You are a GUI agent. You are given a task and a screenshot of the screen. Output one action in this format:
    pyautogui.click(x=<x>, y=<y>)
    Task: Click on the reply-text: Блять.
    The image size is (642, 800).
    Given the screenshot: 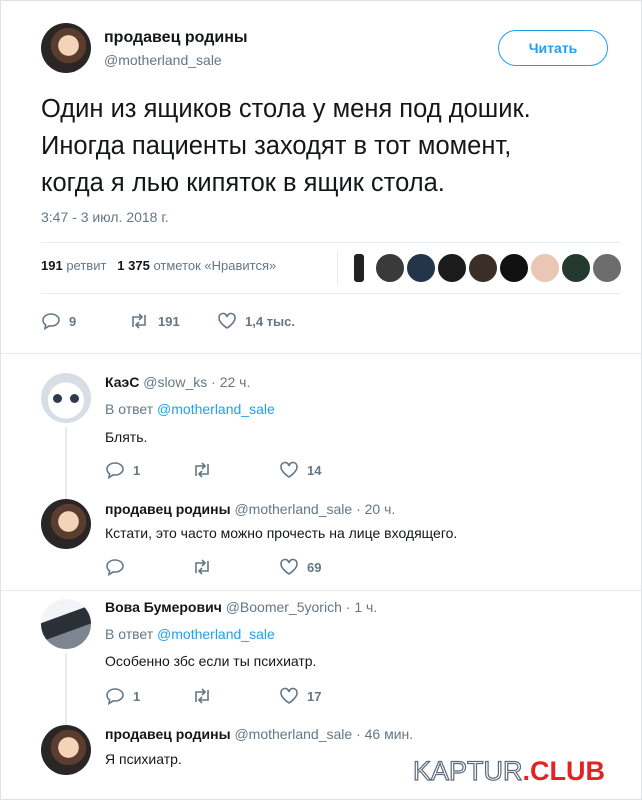 What is the action you would take?
    pyautogui.click(x=126, y=437)
    